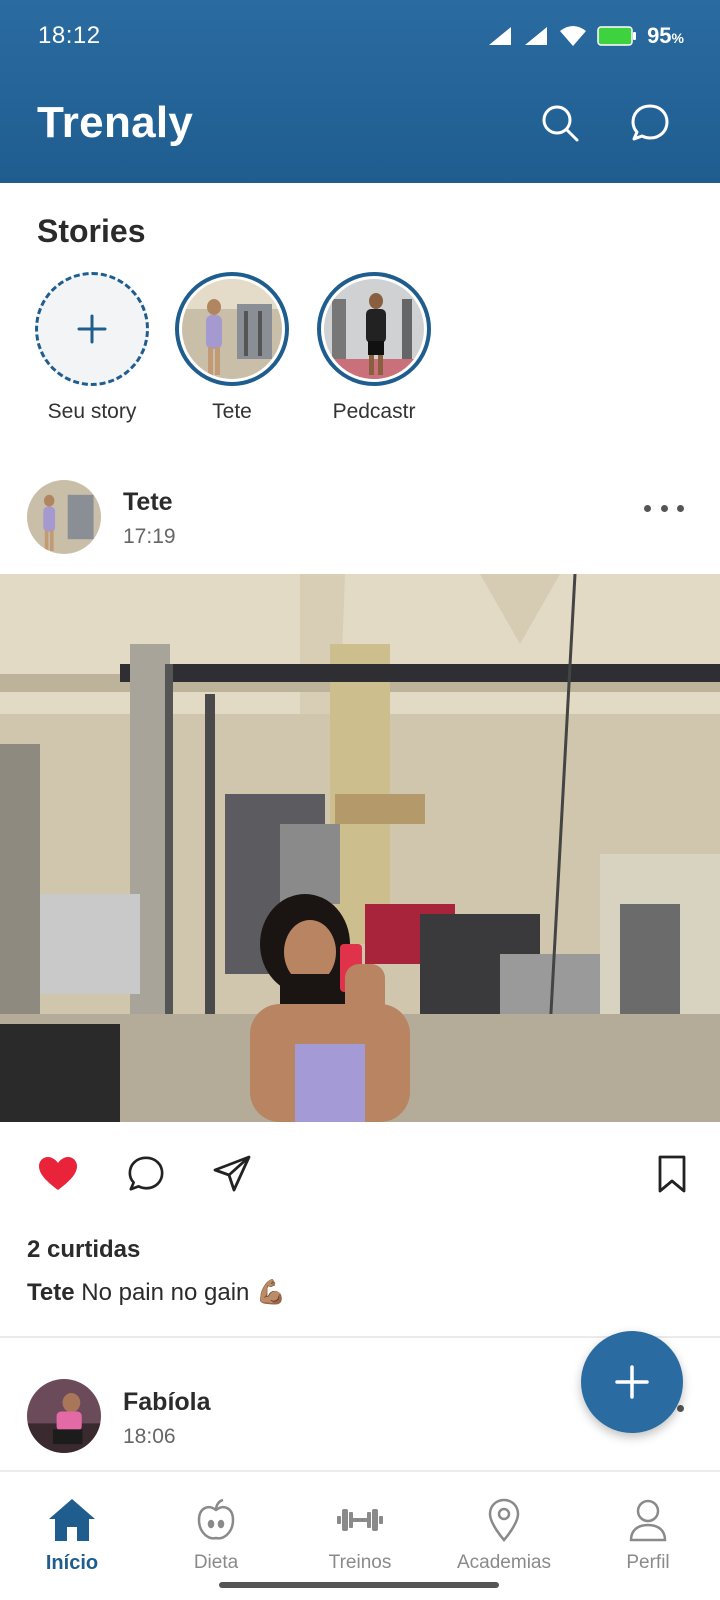 The image size is (720, 1600). Describe the element at coordinates (72, 1520) in the screenshot. I see `home-icon` at that location.